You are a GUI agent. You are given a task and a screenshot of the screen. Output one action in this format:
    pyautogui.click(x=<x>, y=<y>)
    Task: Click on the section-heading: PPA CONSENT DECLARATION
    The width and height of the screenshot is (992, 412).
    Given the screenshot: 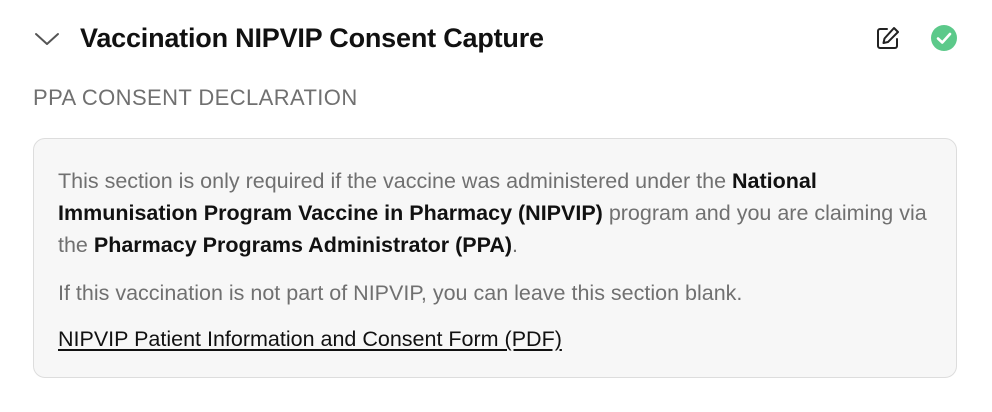 What is the action you would take?
    pyautogui.click(x=195, y=97)
    